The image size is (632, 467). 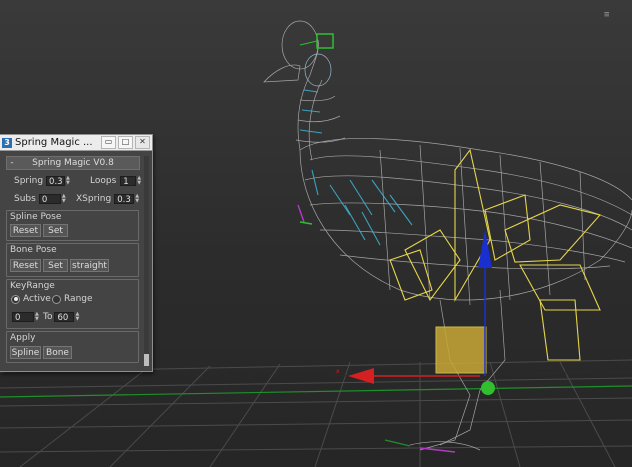 I want to click on spring-input: 0.3, so click(x=56, y=181).